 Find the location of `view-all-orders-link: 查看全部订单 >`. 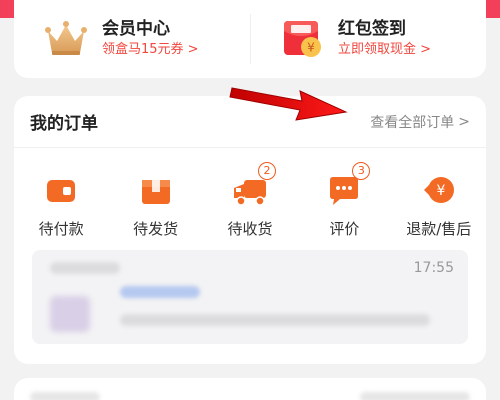

view-all-orders-link: 查看全部订单 > is located at coordinates (420, 122).